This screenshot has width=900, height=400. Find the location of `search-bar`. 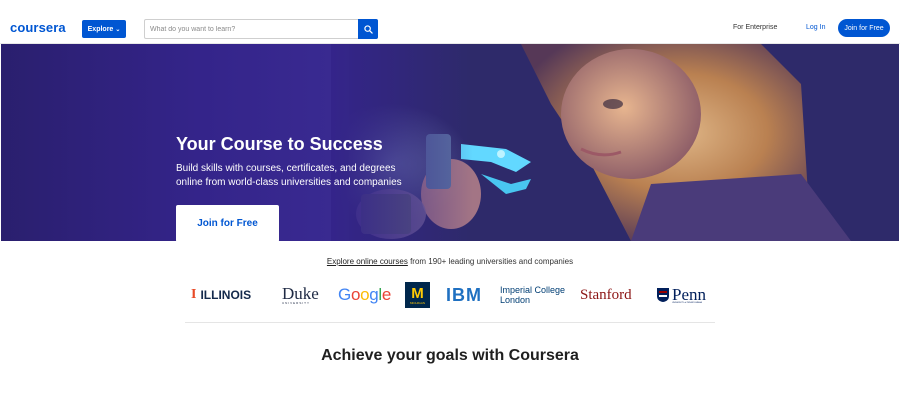

search-bar is located at coordinates (261, 29).